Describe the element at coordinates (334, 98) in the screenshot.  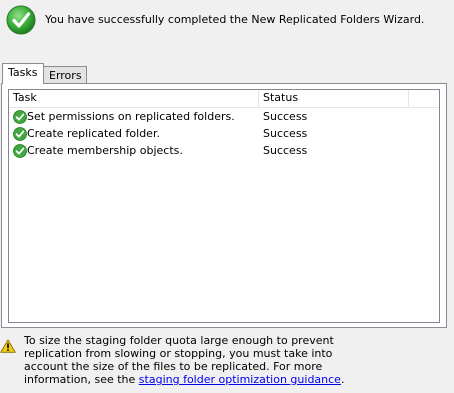
I see `column-header-status: Status` at that location.